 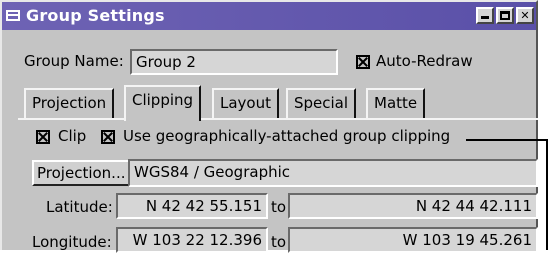 I want to click on longitude-label: Longitude:, so click(x=72, y=242).